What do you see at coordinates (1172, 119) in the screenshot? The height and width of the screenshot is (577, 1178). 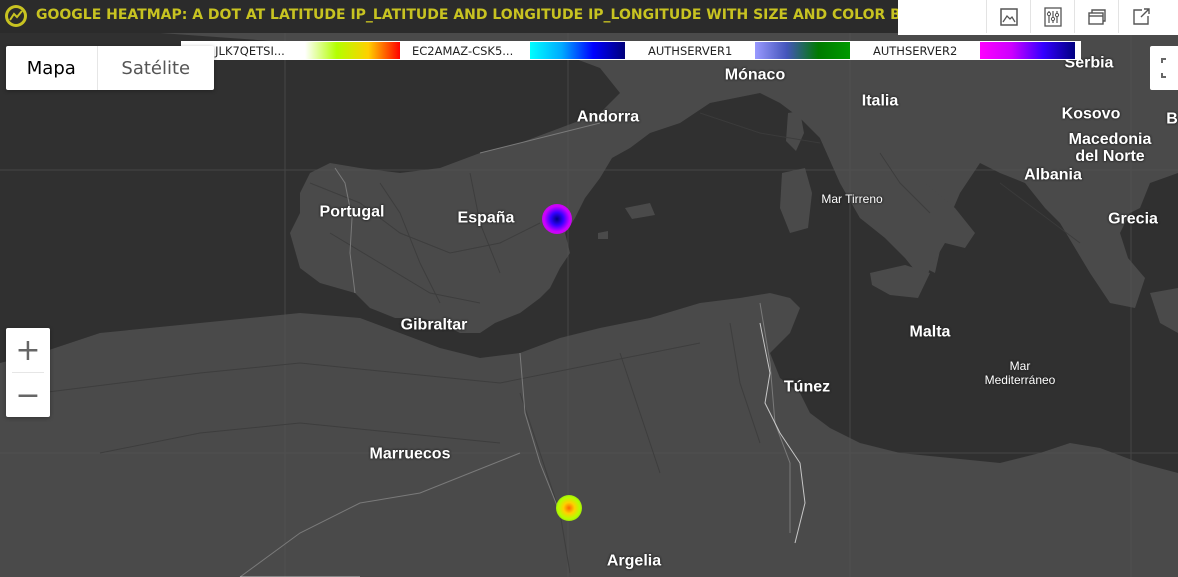 I see `label-b-partial: B` at bounding box center [1172, 119].